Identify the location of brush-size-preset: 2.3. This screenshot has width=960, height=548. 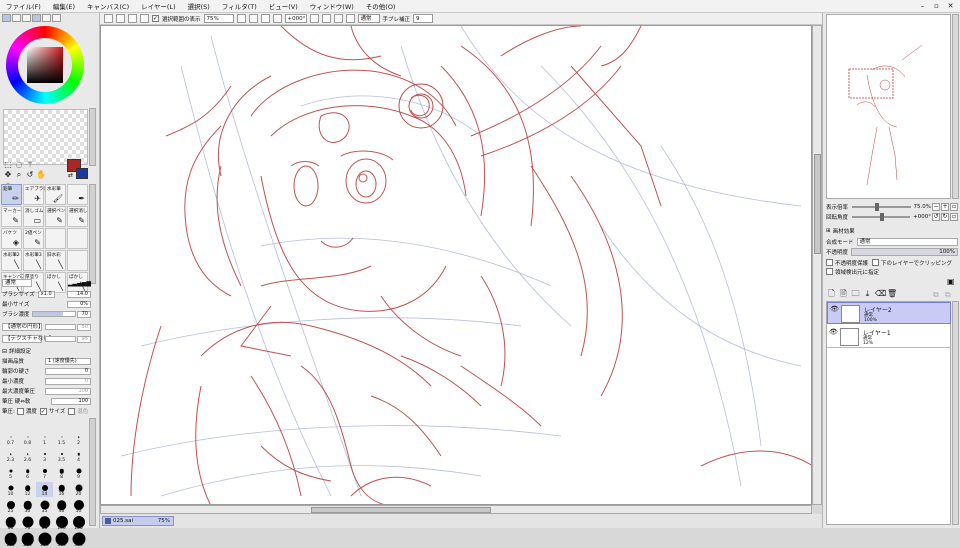
(10, 455).